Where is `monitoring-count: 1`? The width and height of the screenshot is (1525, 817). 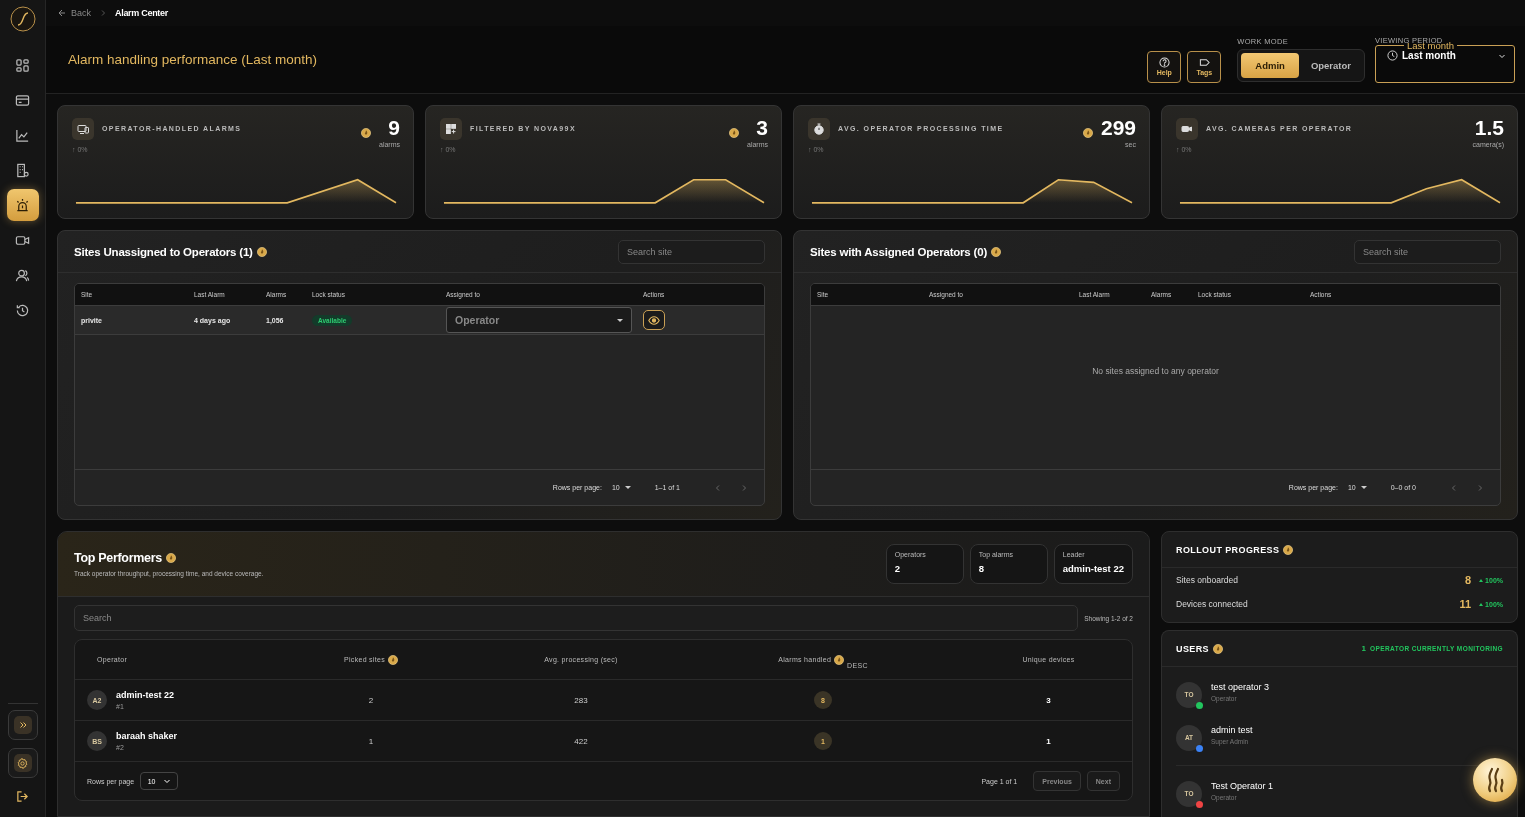
monitoring-count: 1 is located at coordinates (1364, 648).